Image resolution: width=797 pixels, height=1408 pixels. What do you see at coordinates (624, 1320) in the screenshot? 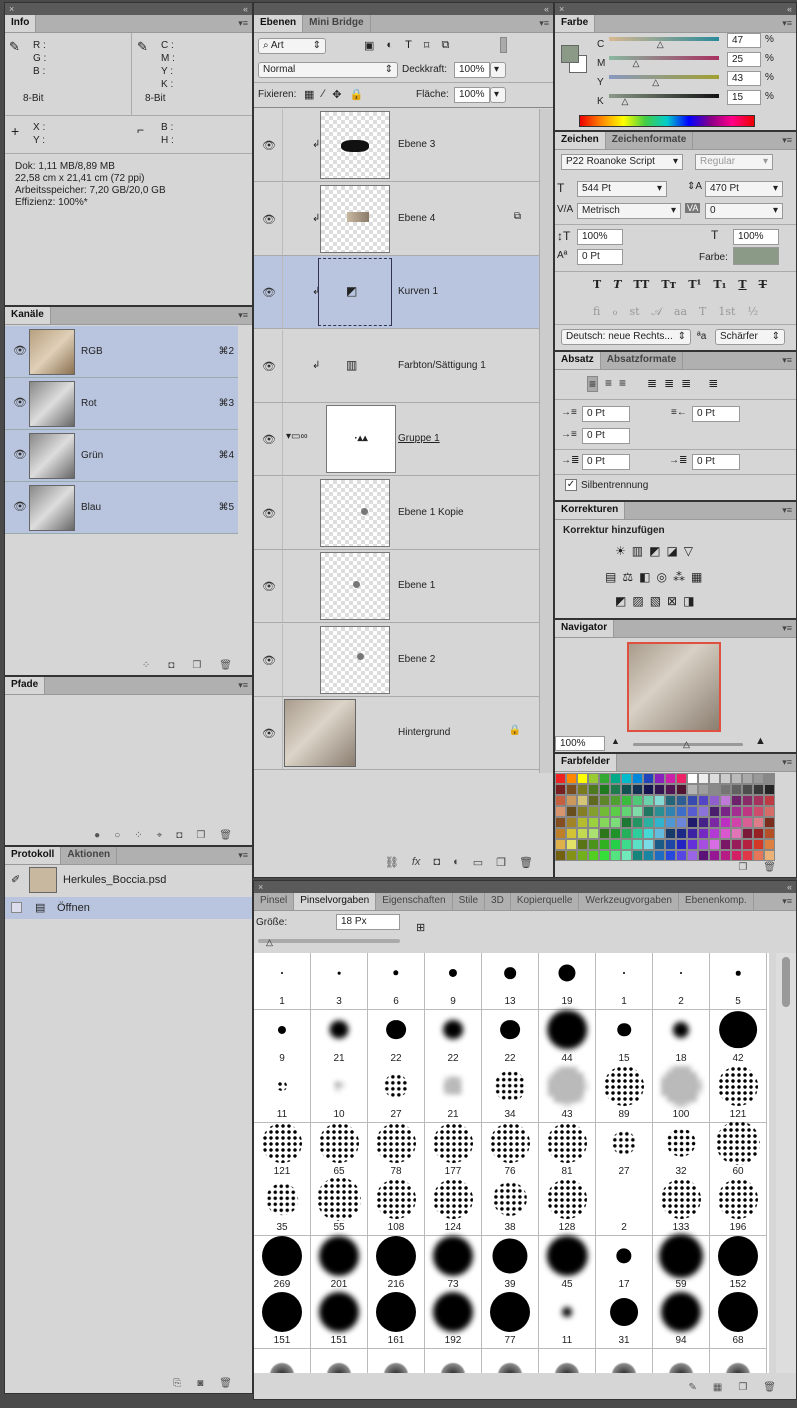
I see `brush-preset: 31` at bounding box center [624, 1320].